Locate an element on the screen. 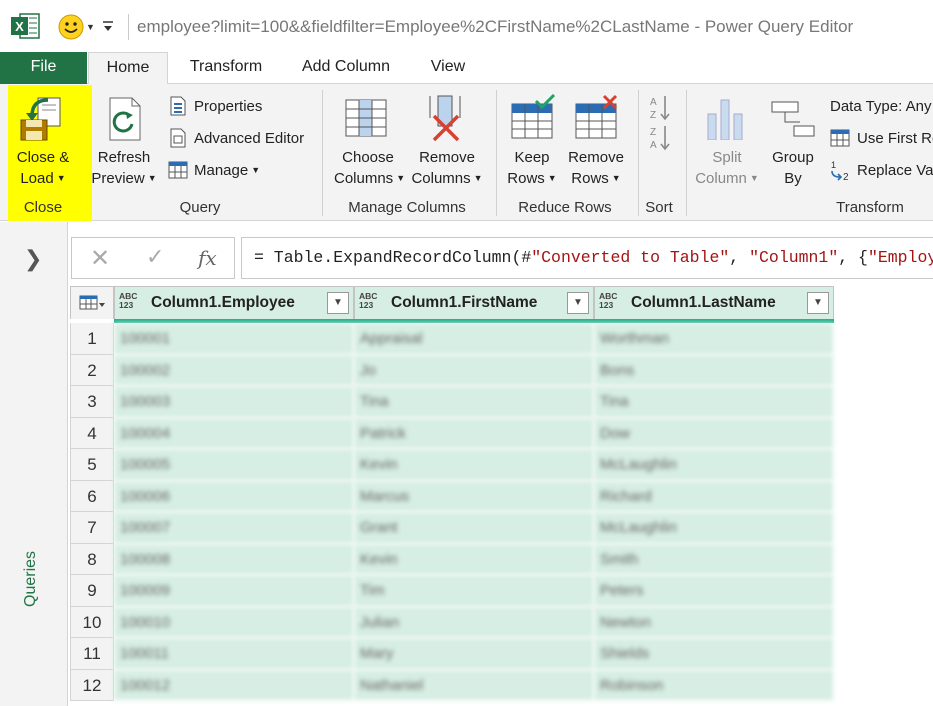 Image resolution: width=933 pixels, height=706 pixels. cell-lastname: Richard is located at coordinates (714, 496).